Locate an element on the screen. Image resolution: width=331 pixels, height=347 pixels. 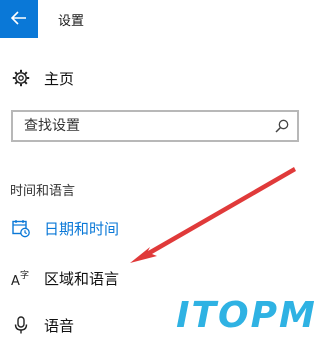
section-header: 时间和语言 is located at coordinates (43, 191).